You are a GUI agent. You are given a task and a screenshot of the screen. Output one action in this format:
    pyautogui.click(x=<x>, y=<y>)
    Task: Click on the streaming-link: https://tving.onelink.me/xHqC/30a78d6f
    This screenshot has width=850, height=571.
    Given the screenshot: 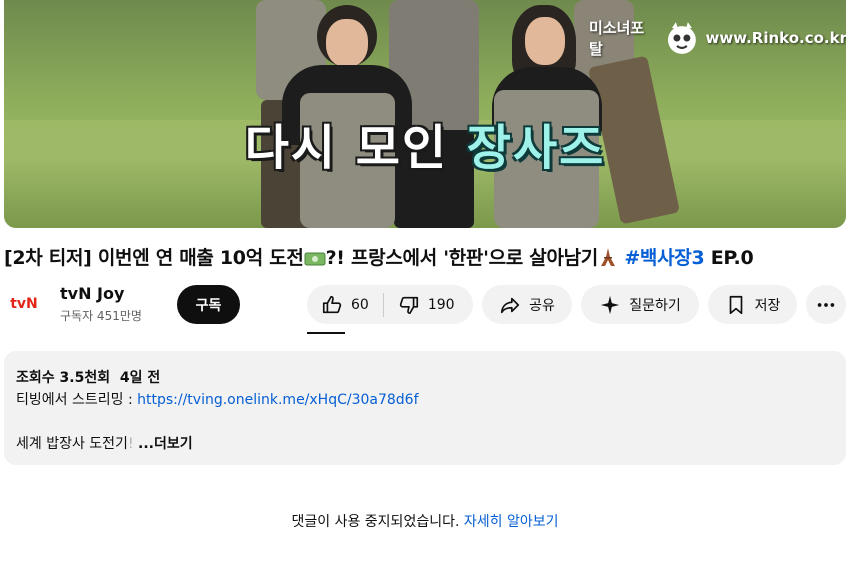 What is the action you would take?
    pyautogui.click(x=277, y=400)
    